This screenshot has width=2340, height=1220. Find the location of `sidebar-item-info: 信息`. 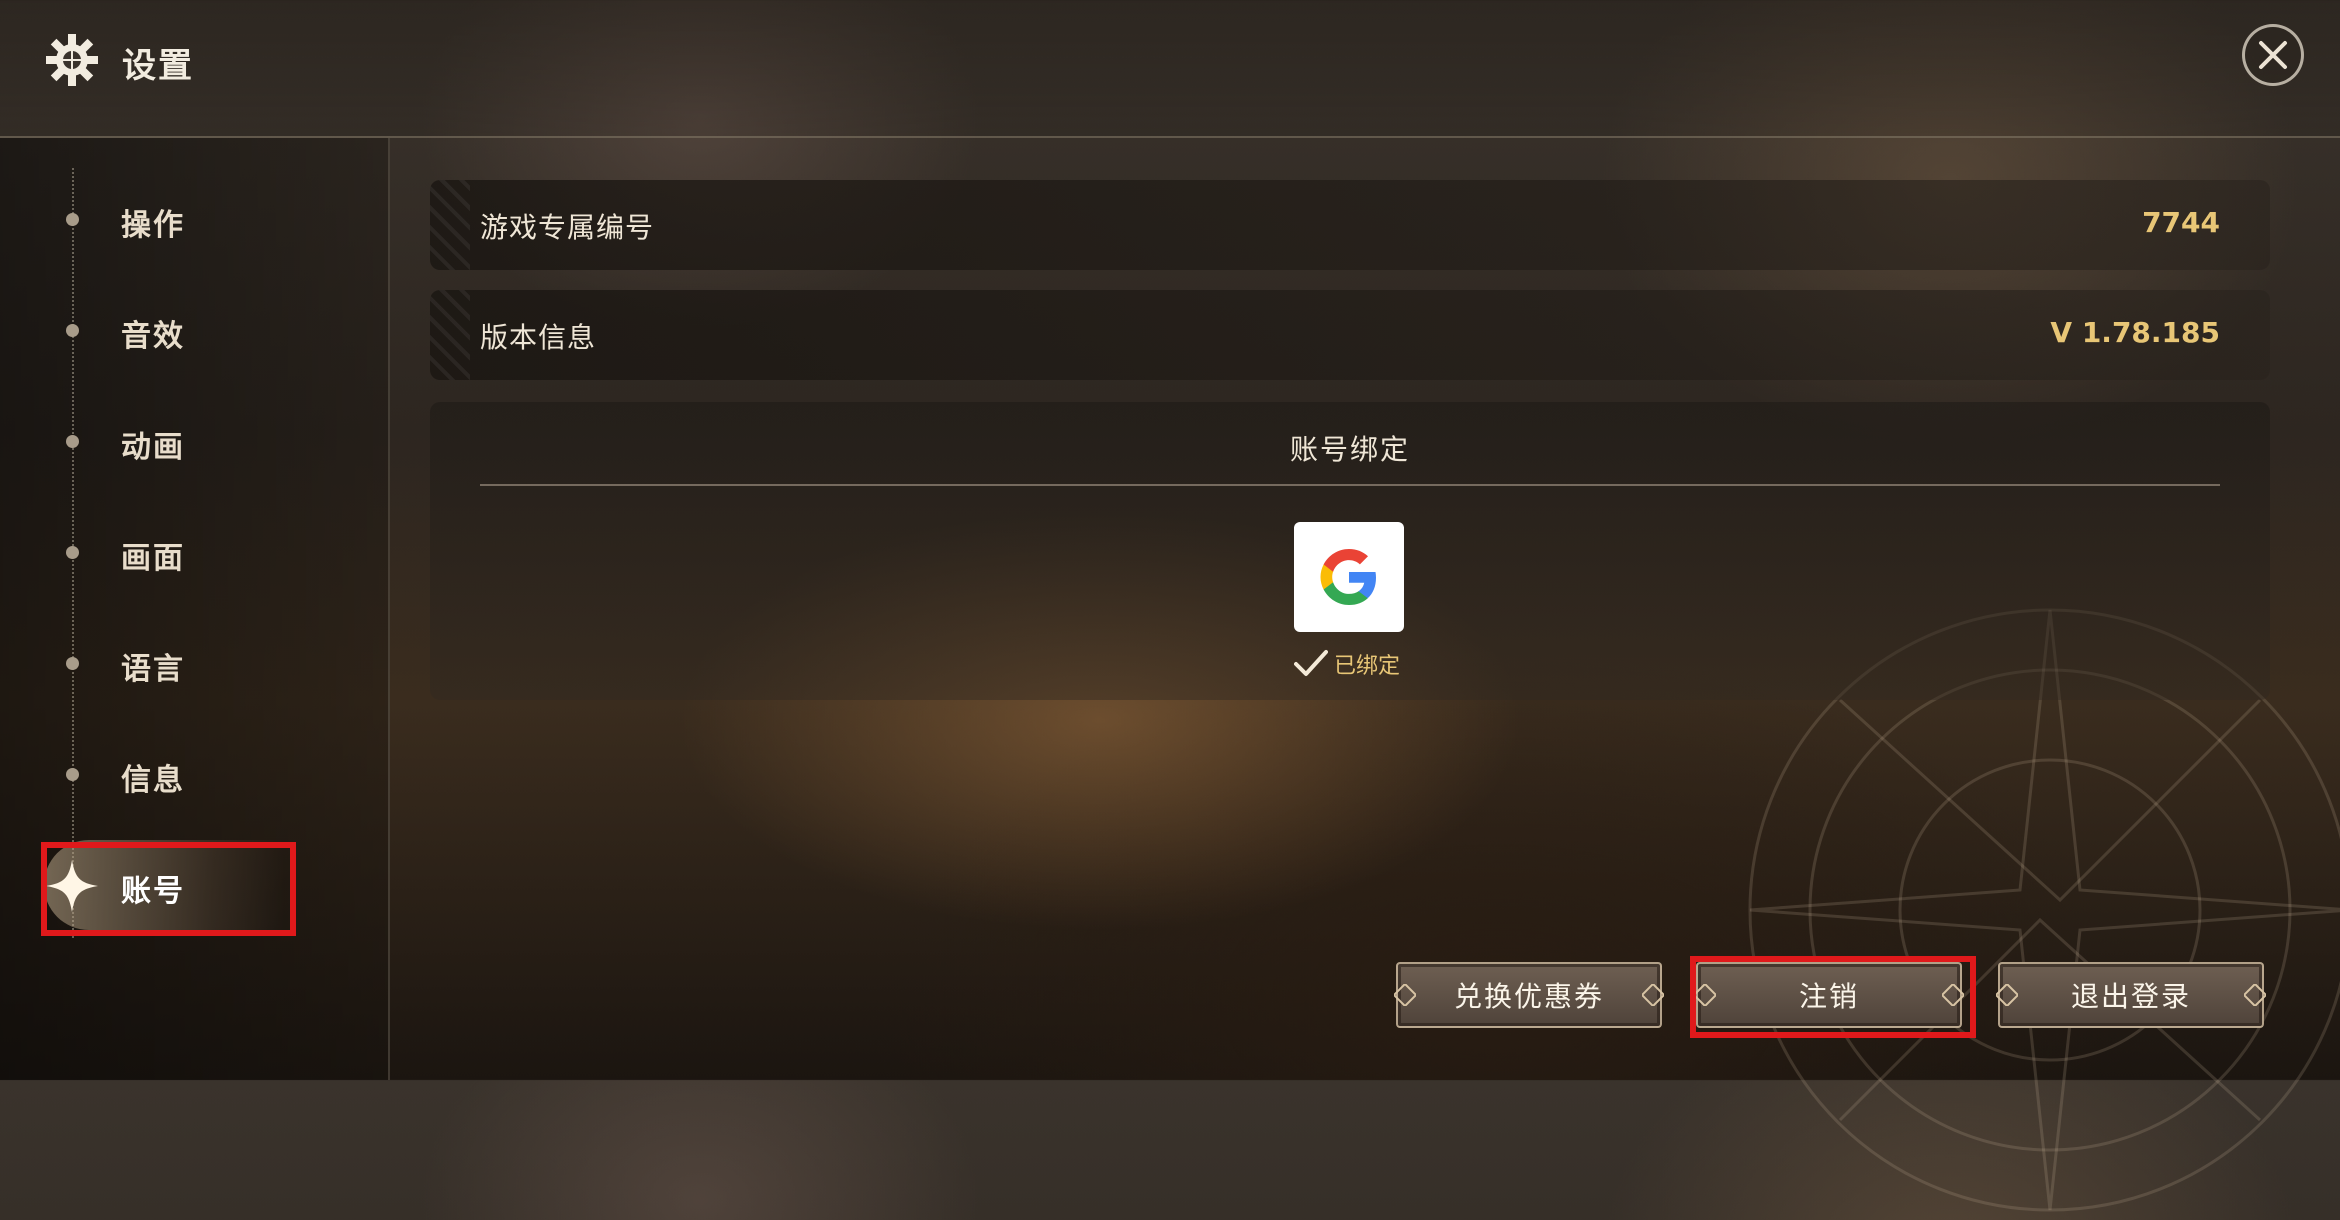

sidebar-item-info: 信息 is located at coordinates (150, 774).